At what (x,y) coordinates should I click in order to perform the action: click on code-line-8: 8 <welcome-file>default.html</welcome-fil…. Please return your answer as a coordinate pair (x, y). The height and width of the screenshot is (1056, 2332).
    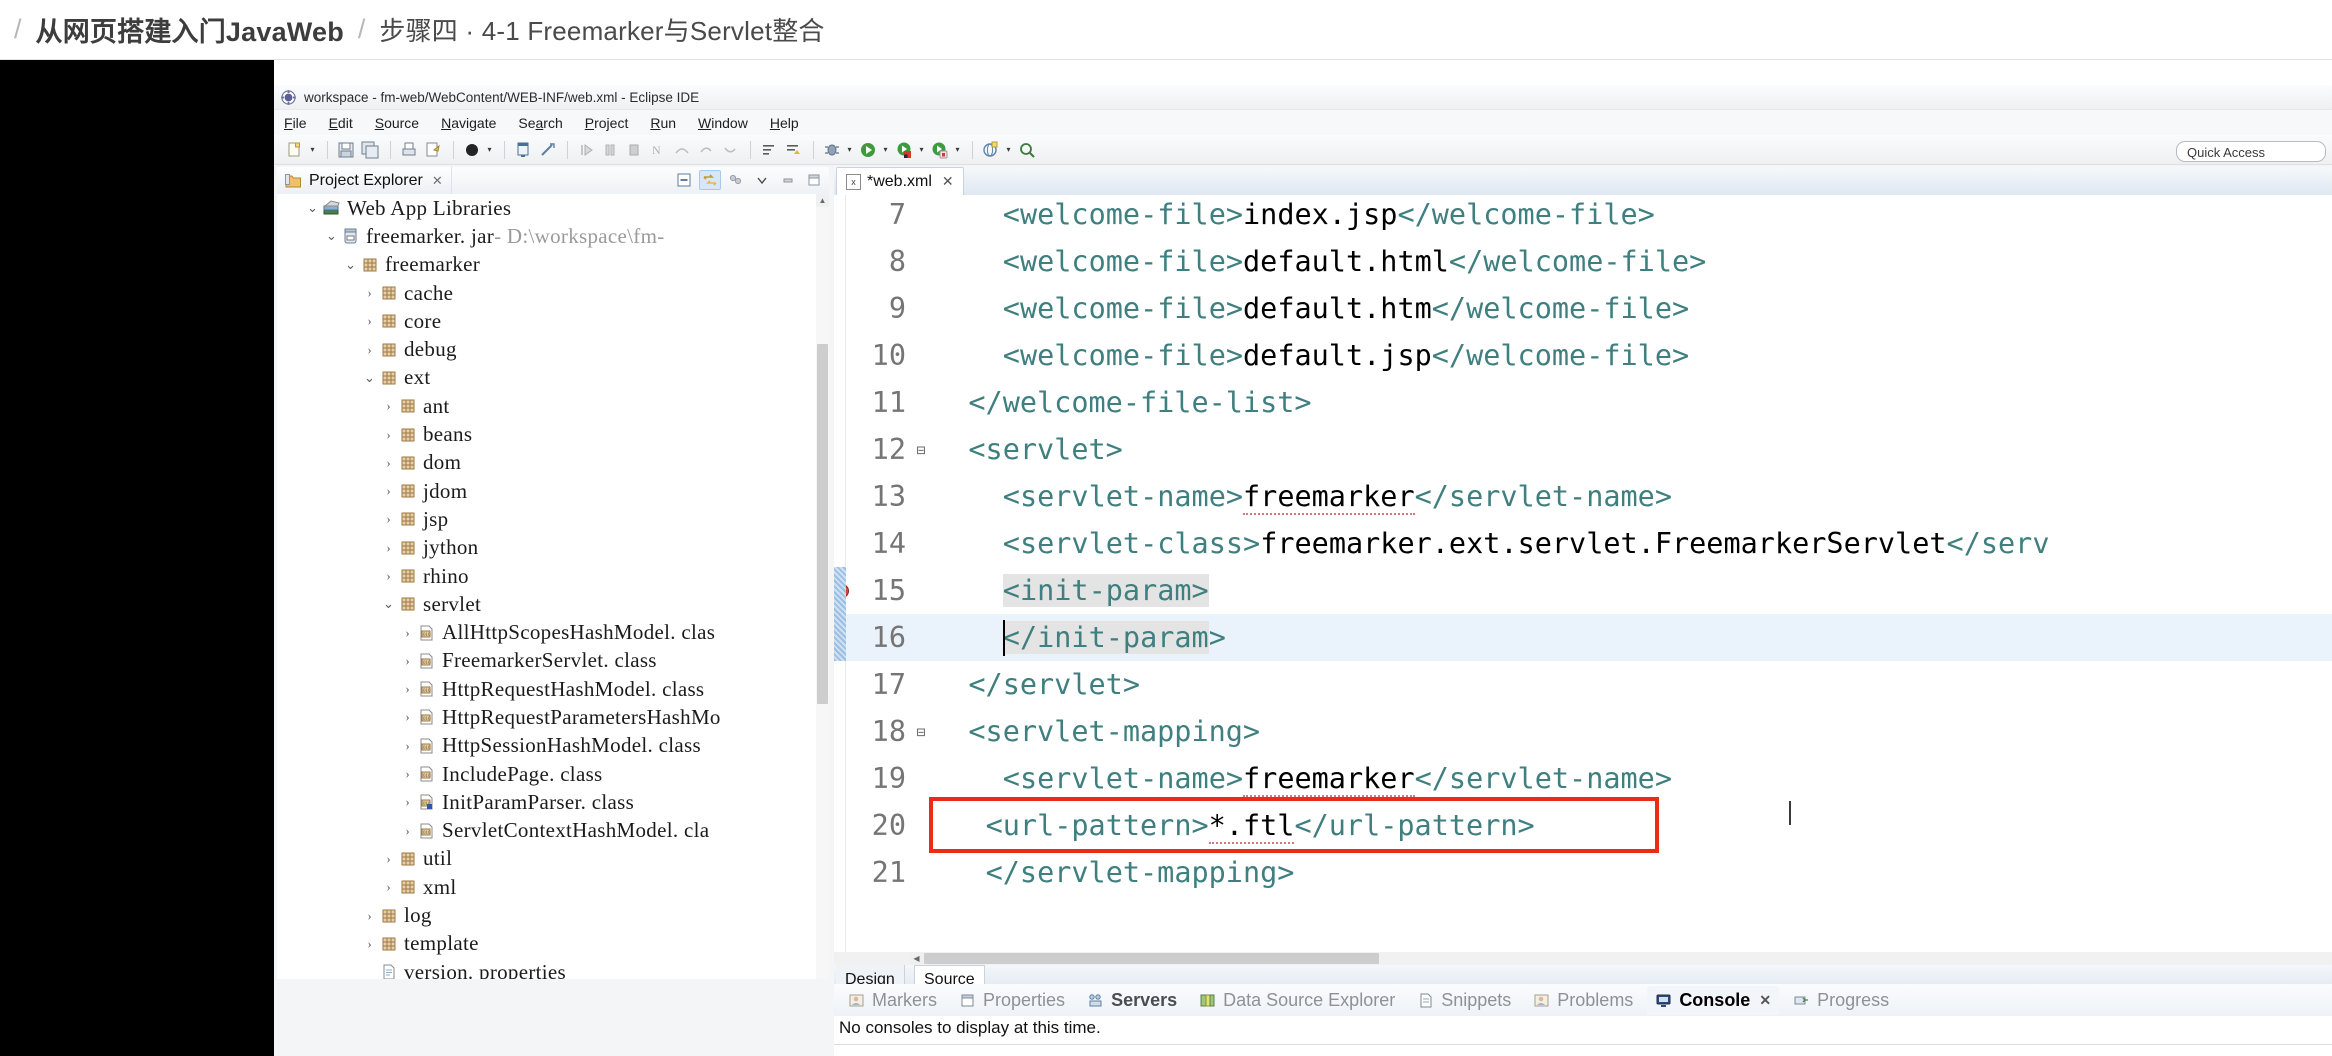
    Looking at the image, I should click on (1583, 261).